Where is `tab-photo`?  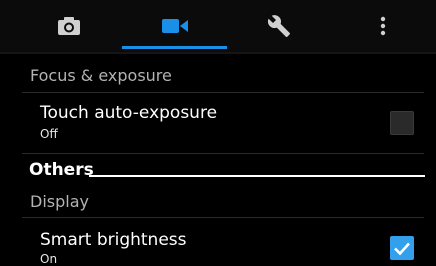 tab-photo is located at coordinates (68, 26).